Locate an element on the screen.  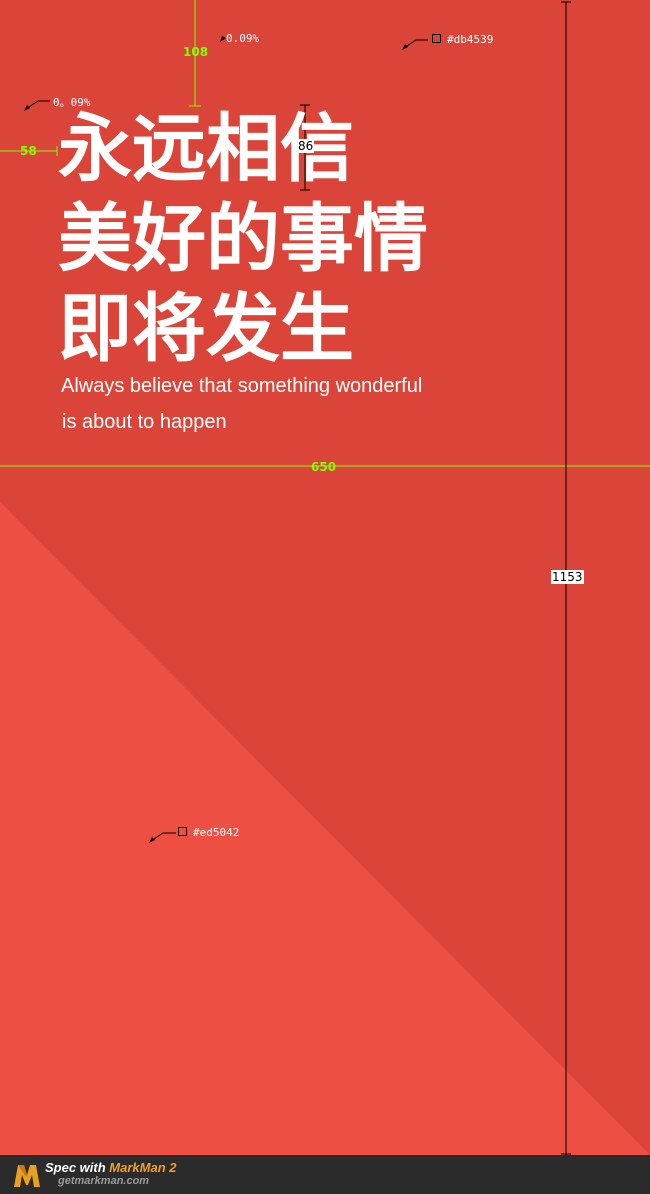
headline-line-1: 永远相信 is located at coordinates (206, 149).